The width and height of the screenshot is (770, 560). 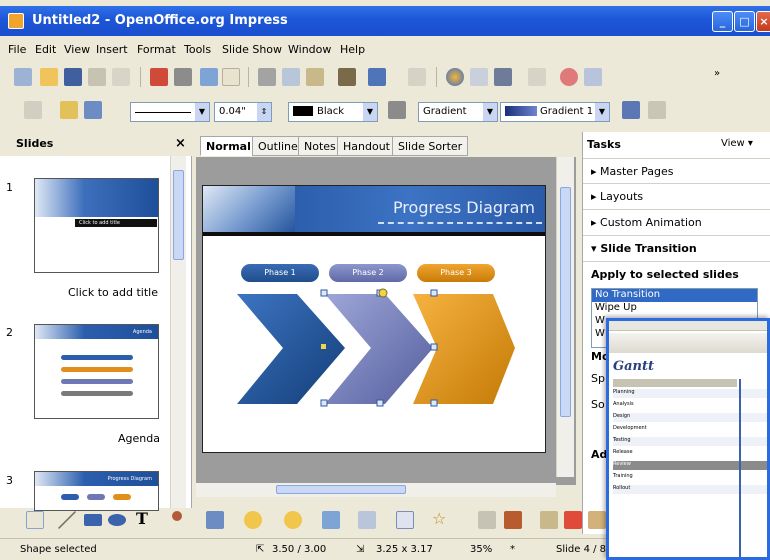 What do you see at coordinates (405, 520) in the screenshot?
I see `callouts-icon` at bounding box center [405, 520].